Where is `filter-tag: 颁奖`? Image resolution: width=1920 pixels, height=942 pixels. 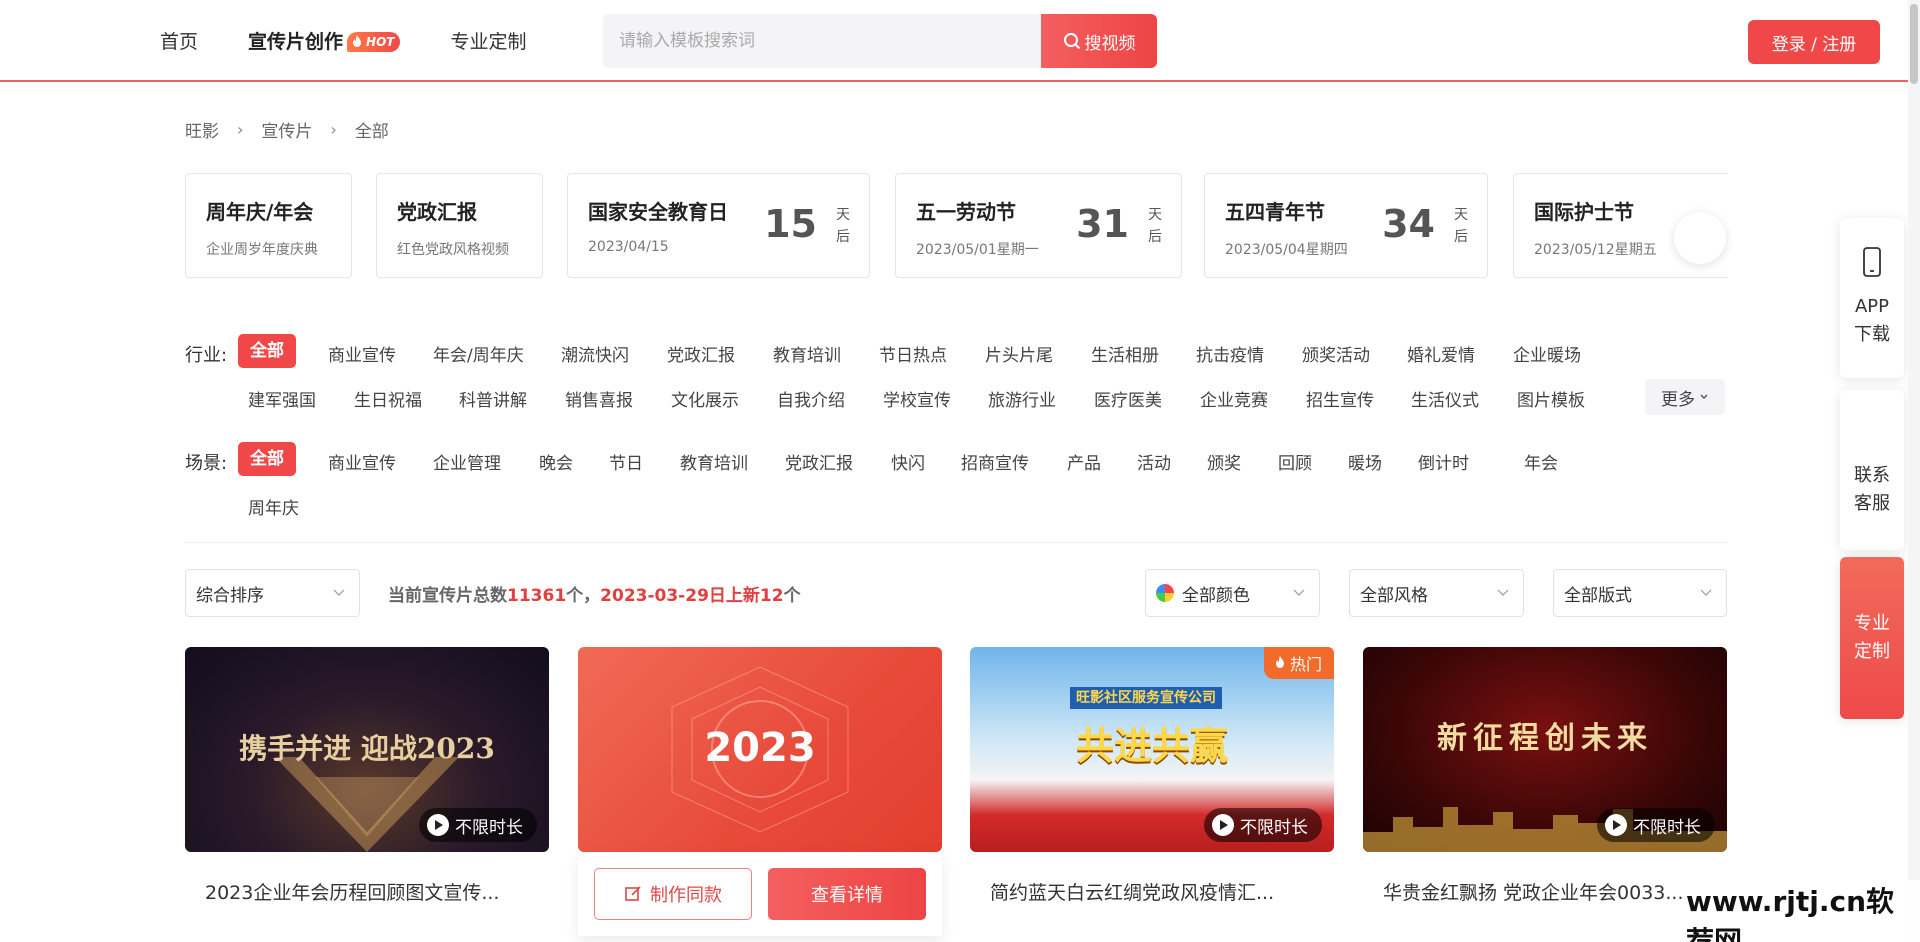 filter-tag: 颁奖 is located at coordinates (1224, 461).